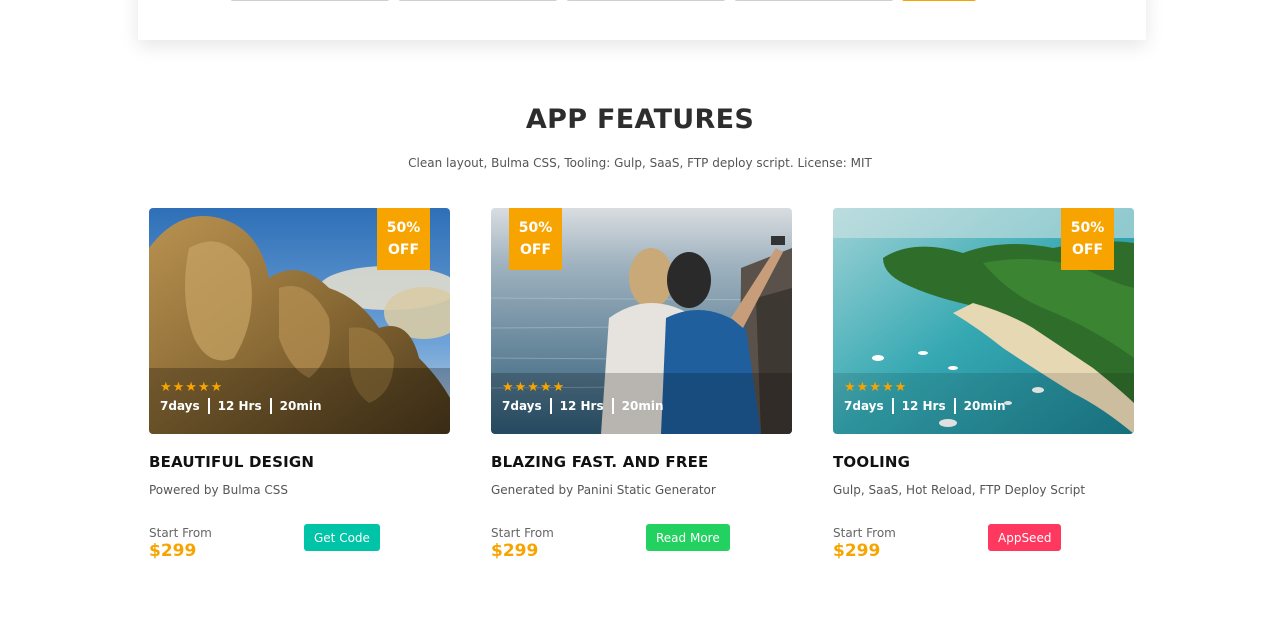  I want to click on card-description: Powered by Bulma CSS, so click(219, 490).